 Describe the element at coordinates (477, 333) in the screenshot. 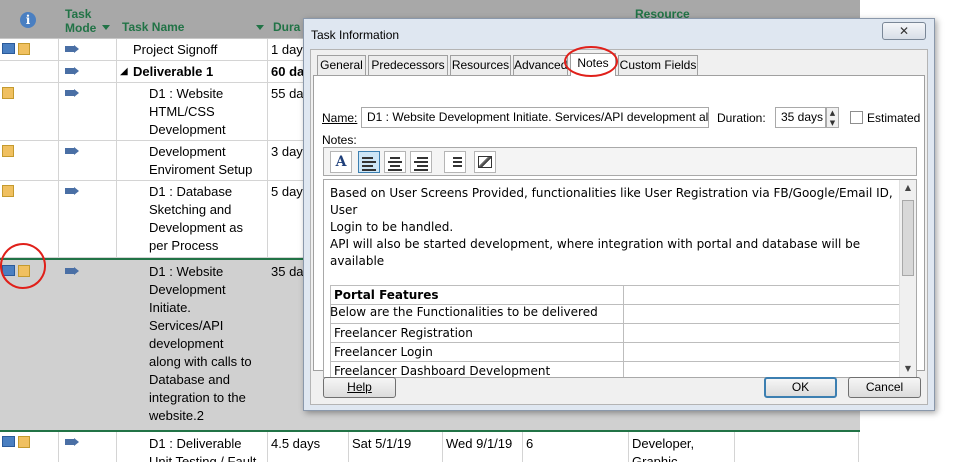

I see `notes-table-cell: Freelancer Registration` at that location.